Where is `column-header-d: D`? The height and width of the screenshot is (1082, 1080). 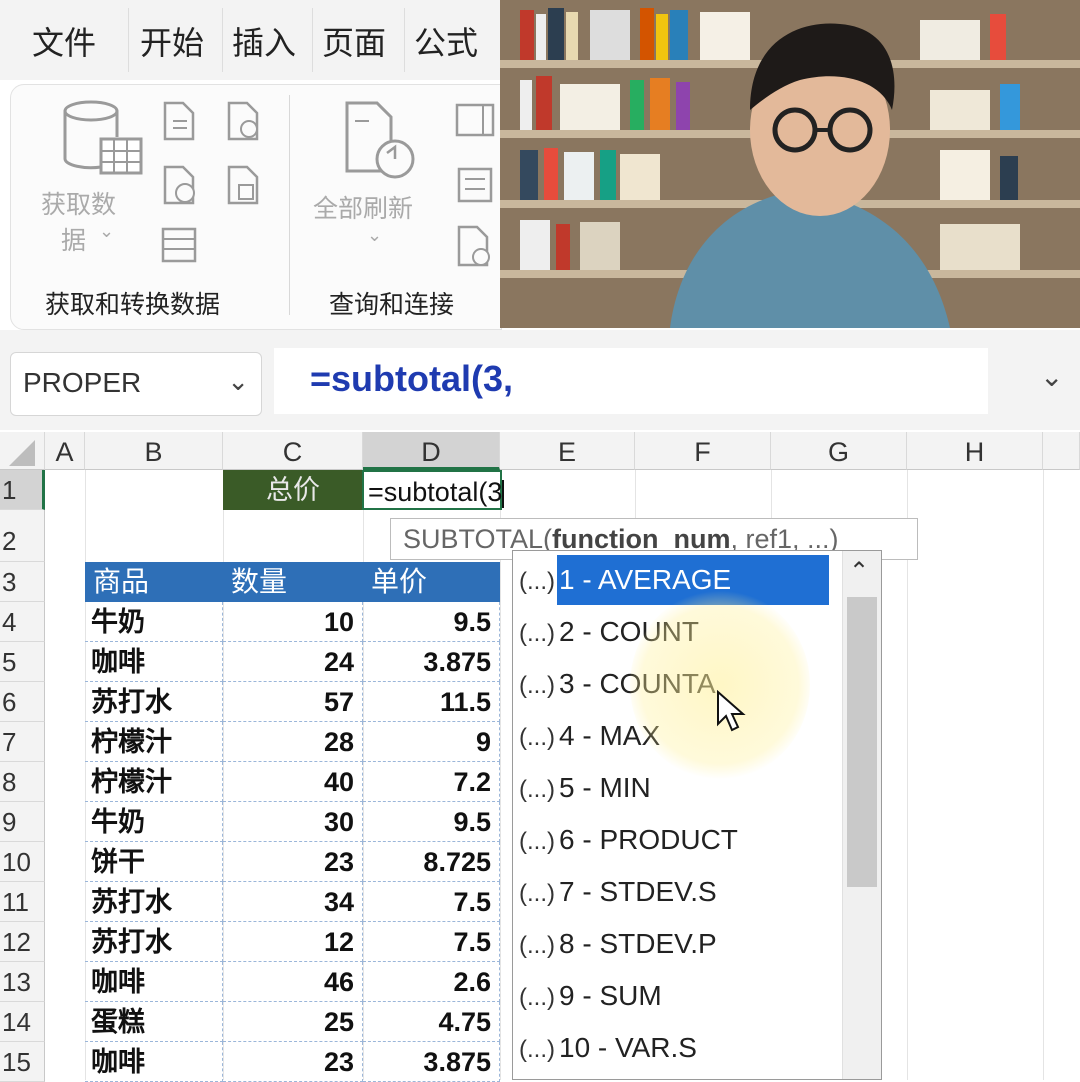 column-header-d: D is located at coordinates (431, 451).